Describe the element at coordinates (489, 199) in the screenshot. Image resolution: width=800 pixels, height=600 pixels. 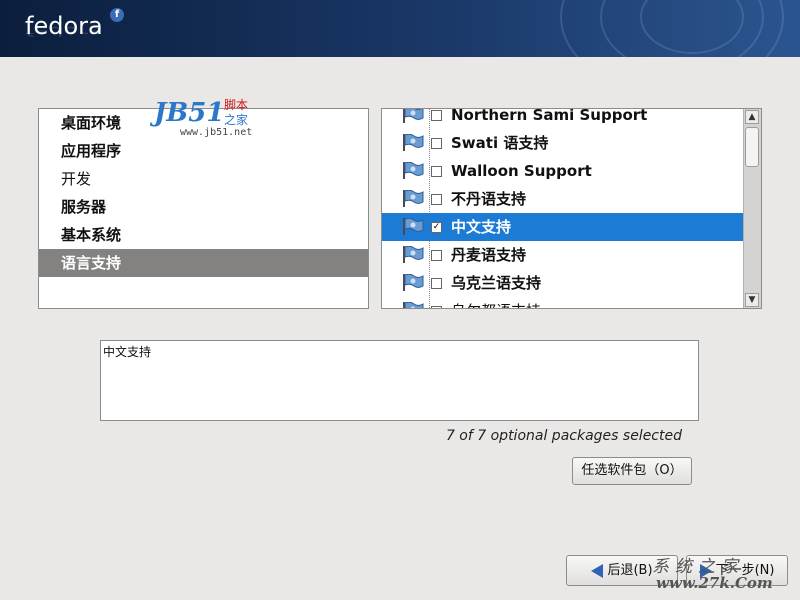
I see `package-label: 不丹语支持` at that location.